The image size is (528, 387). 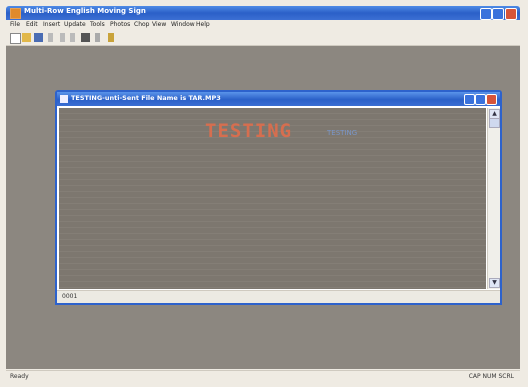 What do you see at coordinates (491, 99) in the screenshot?
I see `document-close-button` at bounding box center [491, 99].